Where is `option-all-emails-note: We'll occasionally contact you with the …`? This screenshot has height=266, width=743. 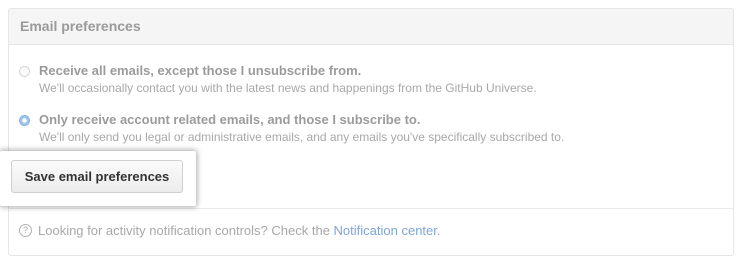
option-all-emails-note: We'll occasionally contact you with the … is located at coordinates (288, 88).